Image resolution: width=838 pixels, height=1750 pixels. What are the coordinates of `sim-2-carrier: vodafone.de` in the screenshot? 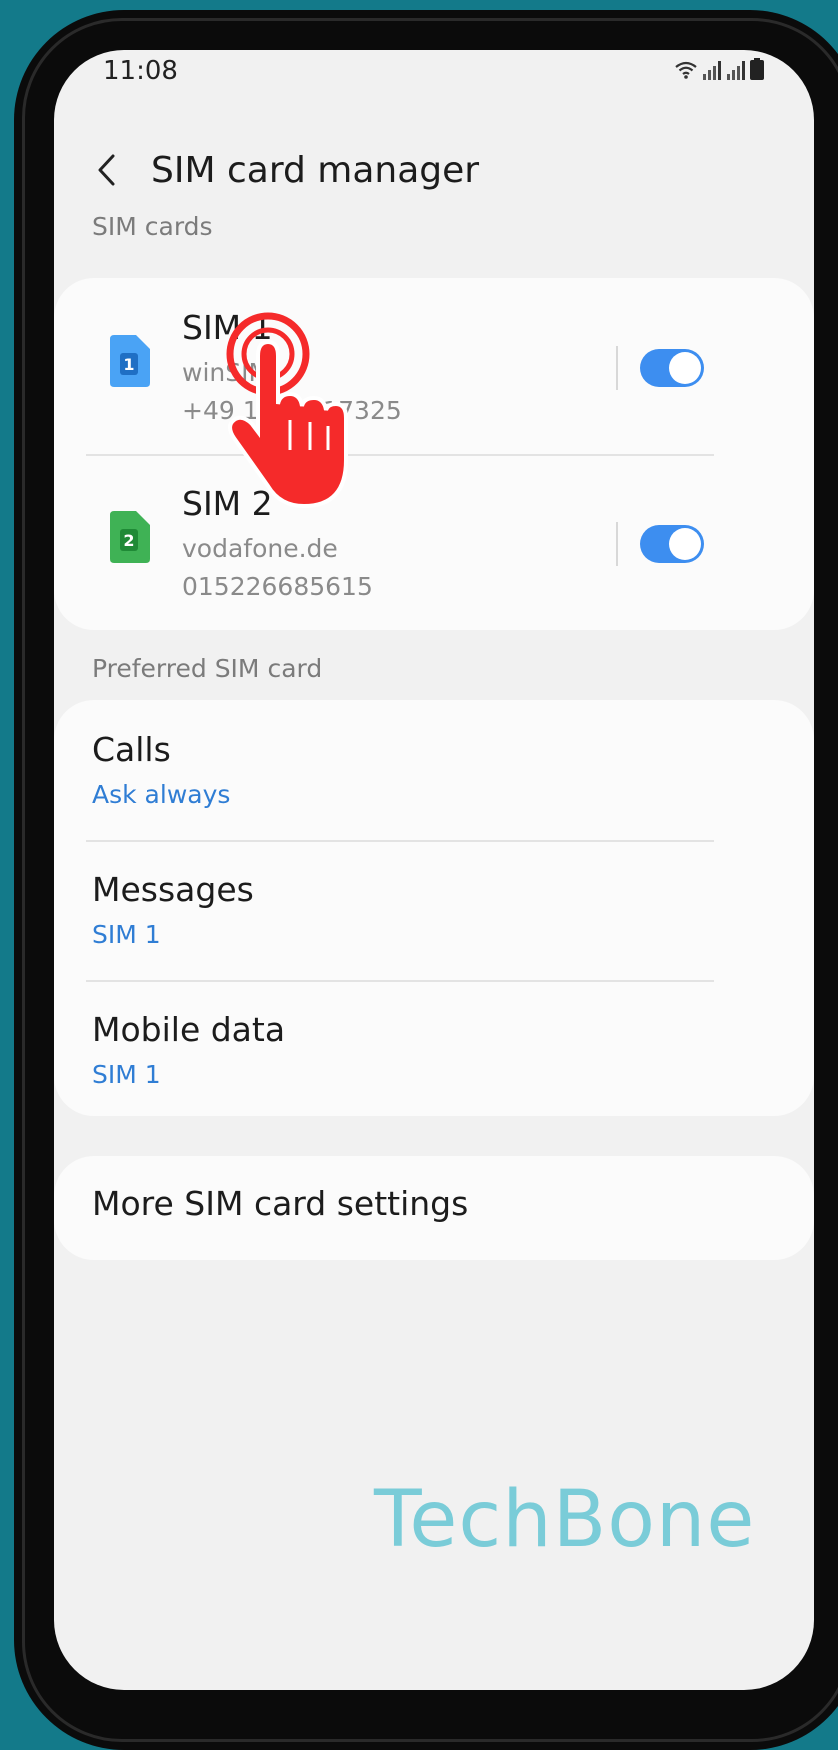 It's located at (260, 548).